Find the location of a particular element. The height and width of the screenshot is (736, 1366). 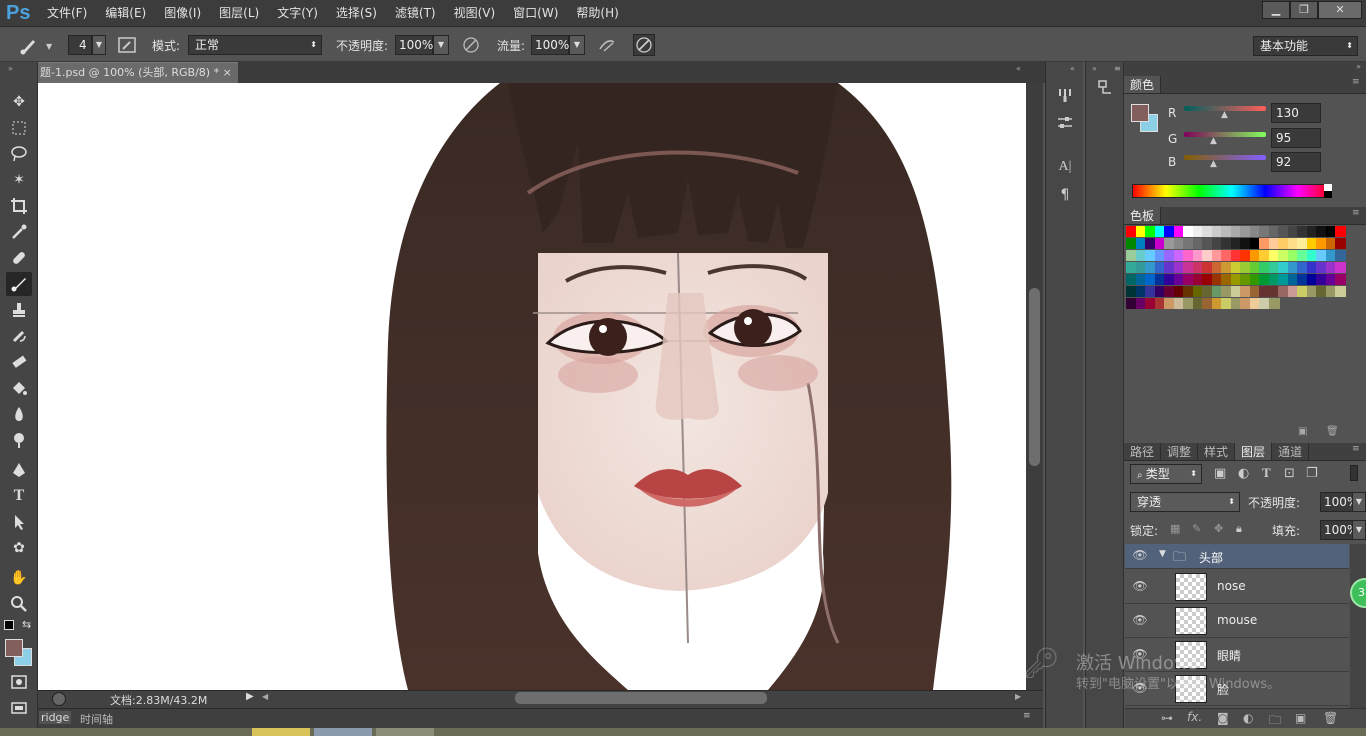

blend-mode-select: 穿透 ⬍ is located at coordinates (1185, 502).